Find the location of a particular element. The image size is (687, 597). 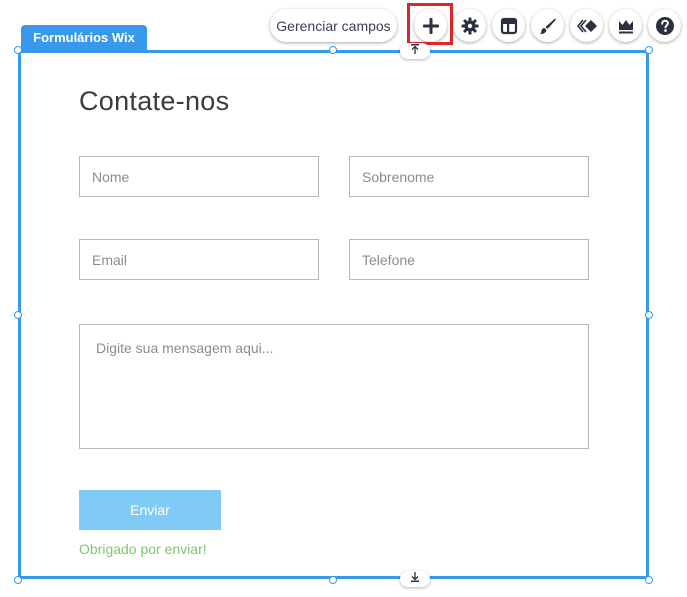

submit-label: Enviar is located at coordinates (150, 510).